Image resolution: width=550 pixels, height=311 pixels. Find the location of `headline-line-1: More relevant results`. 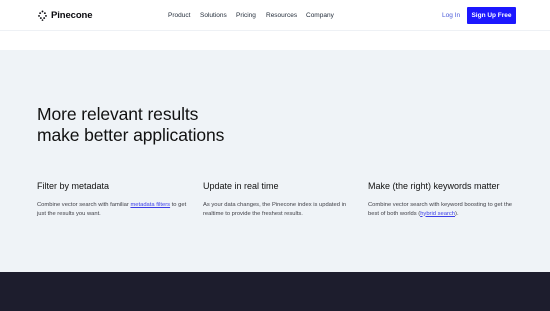

headline-line-1: More relevant results is located at coordinates (118, 114).